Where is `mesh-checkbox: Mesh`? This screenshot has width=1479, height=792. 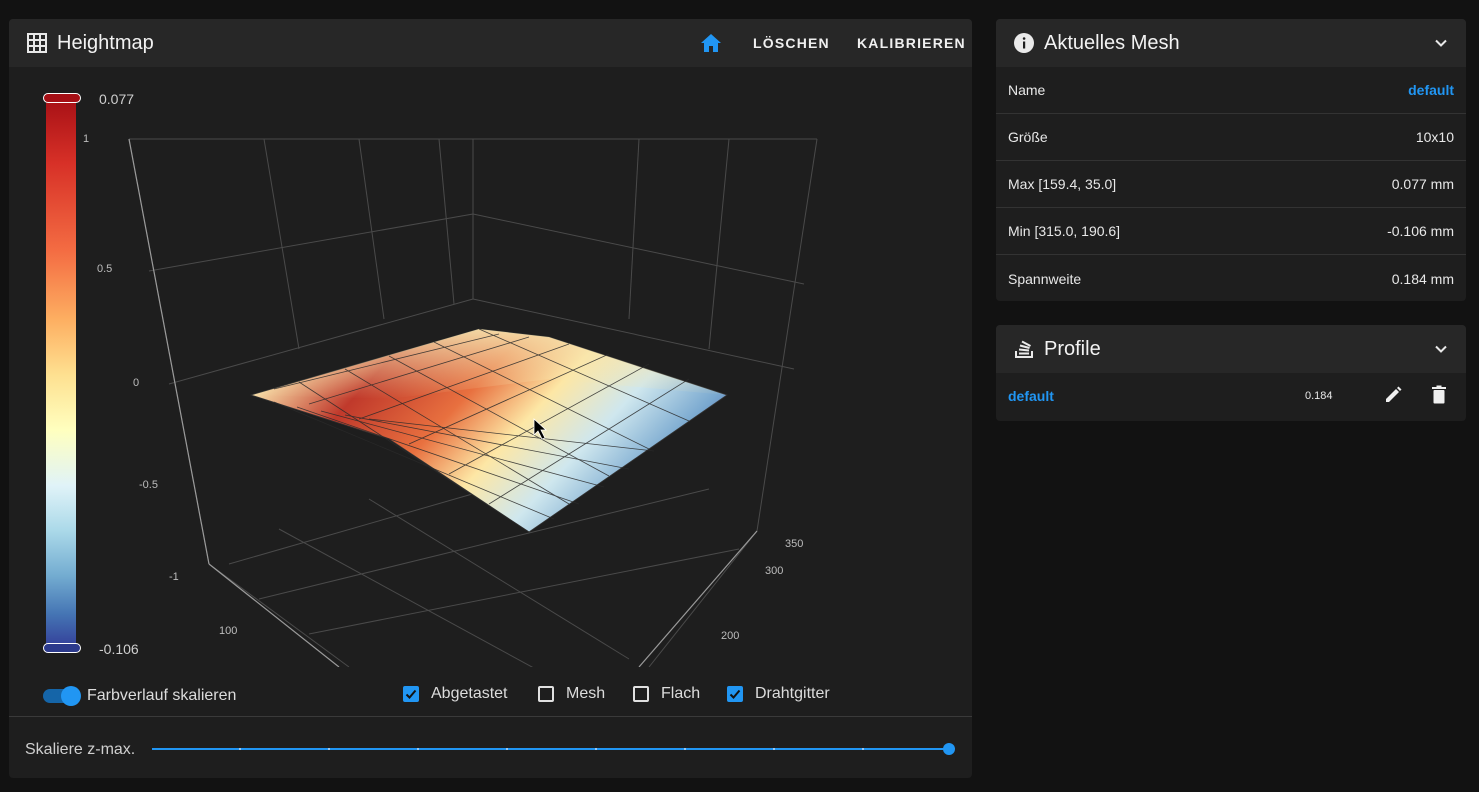 mesh-checkbox: Mesh is located at coordinates (571, 694).